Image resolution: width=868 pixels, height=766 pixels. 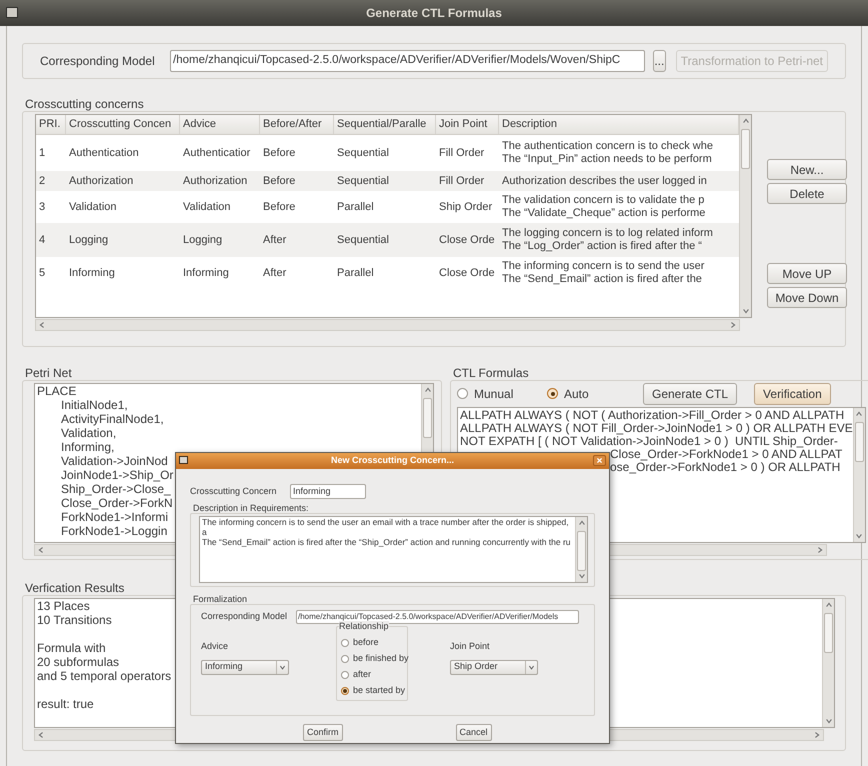 I want to click on radio-label: before, so click(x=366, y=642).